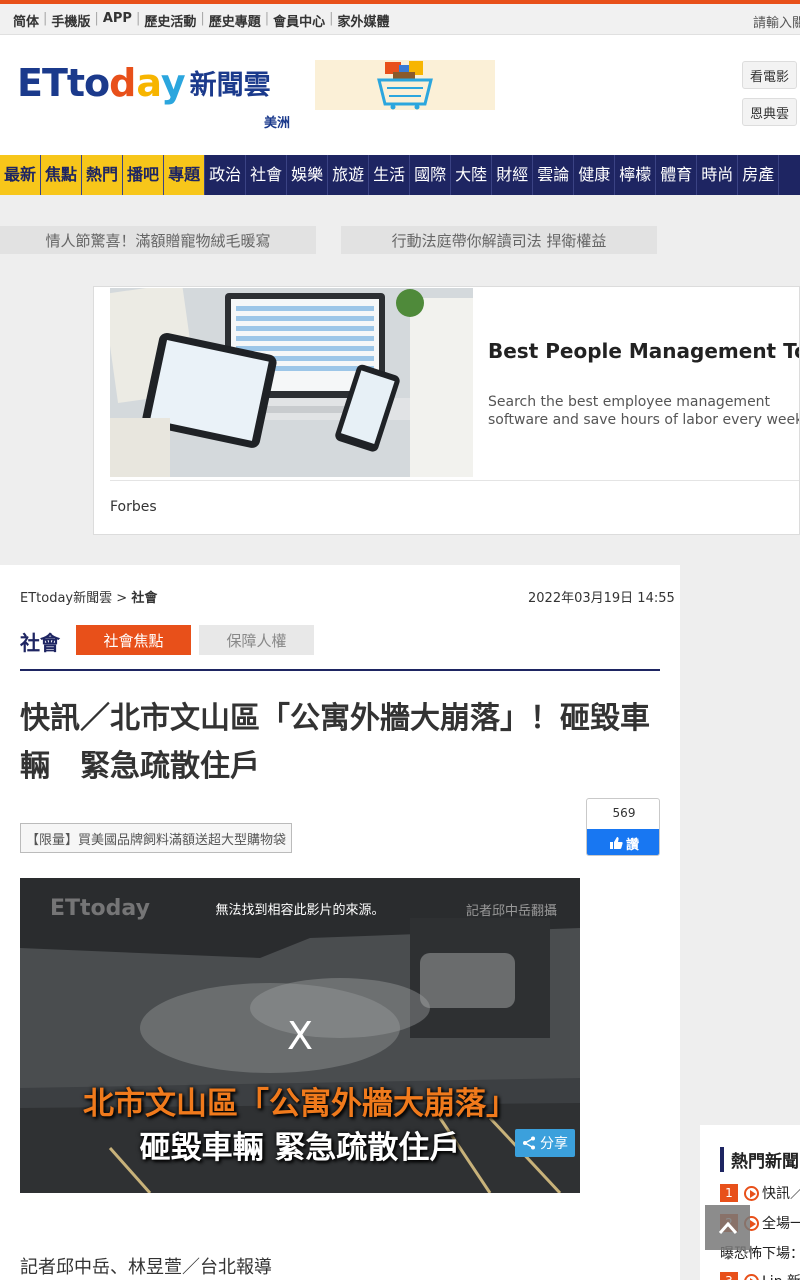 This screenshot has width=800, height=1280. Describe the element at coordinates (760, 1193) in the screenshot. I see `hot-news-item: 1 快訊／` at that location.